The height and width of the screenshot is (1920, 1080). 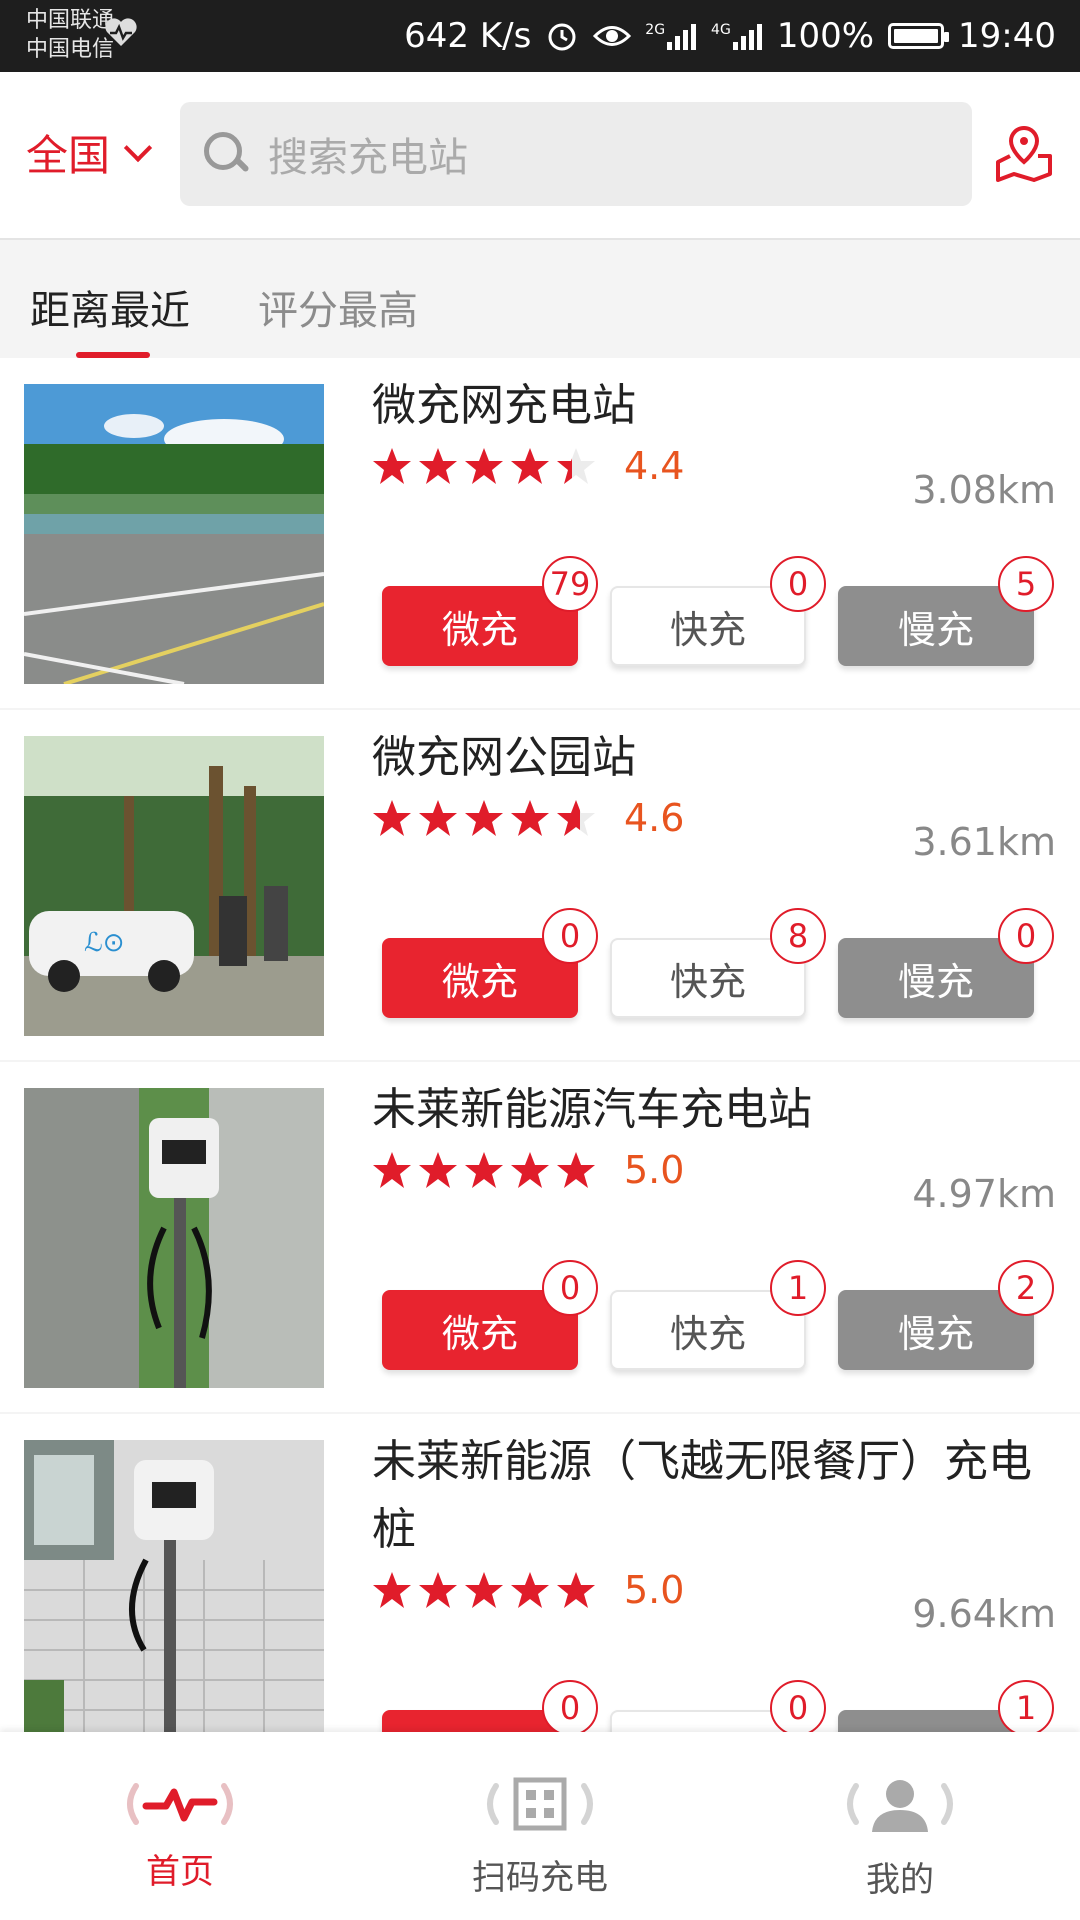 I want to click on slow-count-badge: 1, so click(x=1026, y=1708).